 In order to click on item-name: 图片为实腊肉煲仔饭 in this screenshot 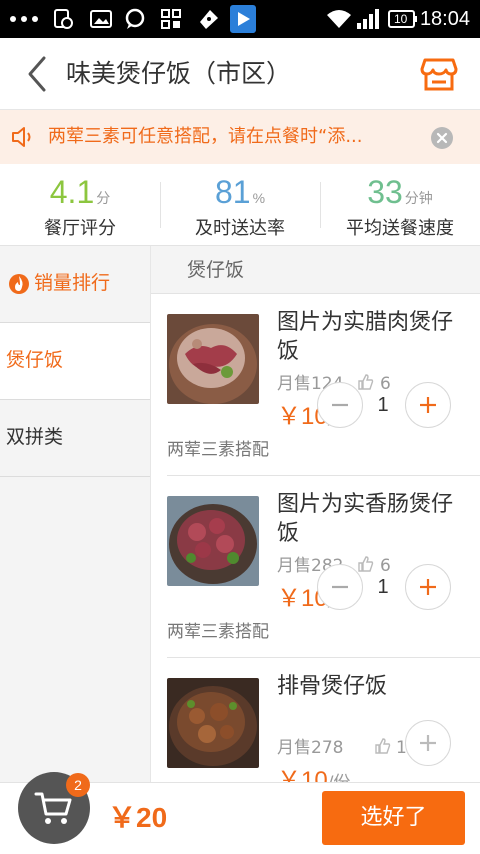, I will do `click(365, 337)`.